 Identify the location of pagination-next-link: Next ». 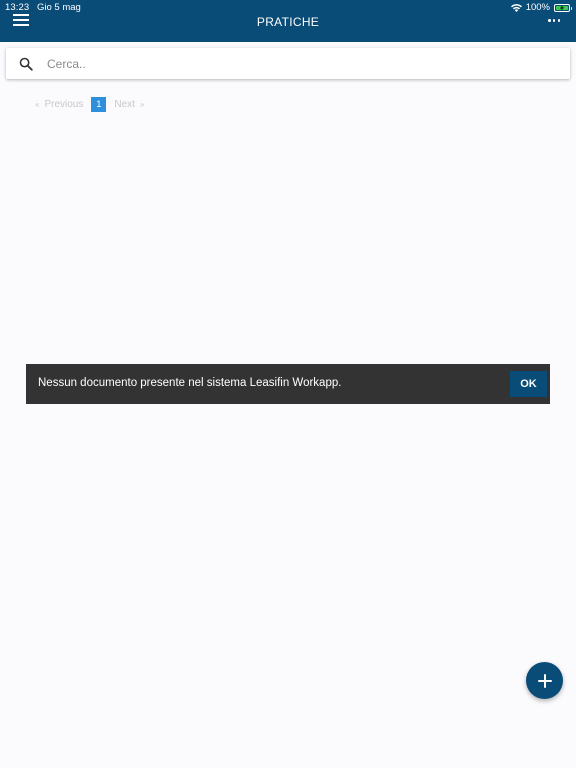
(131, 104).